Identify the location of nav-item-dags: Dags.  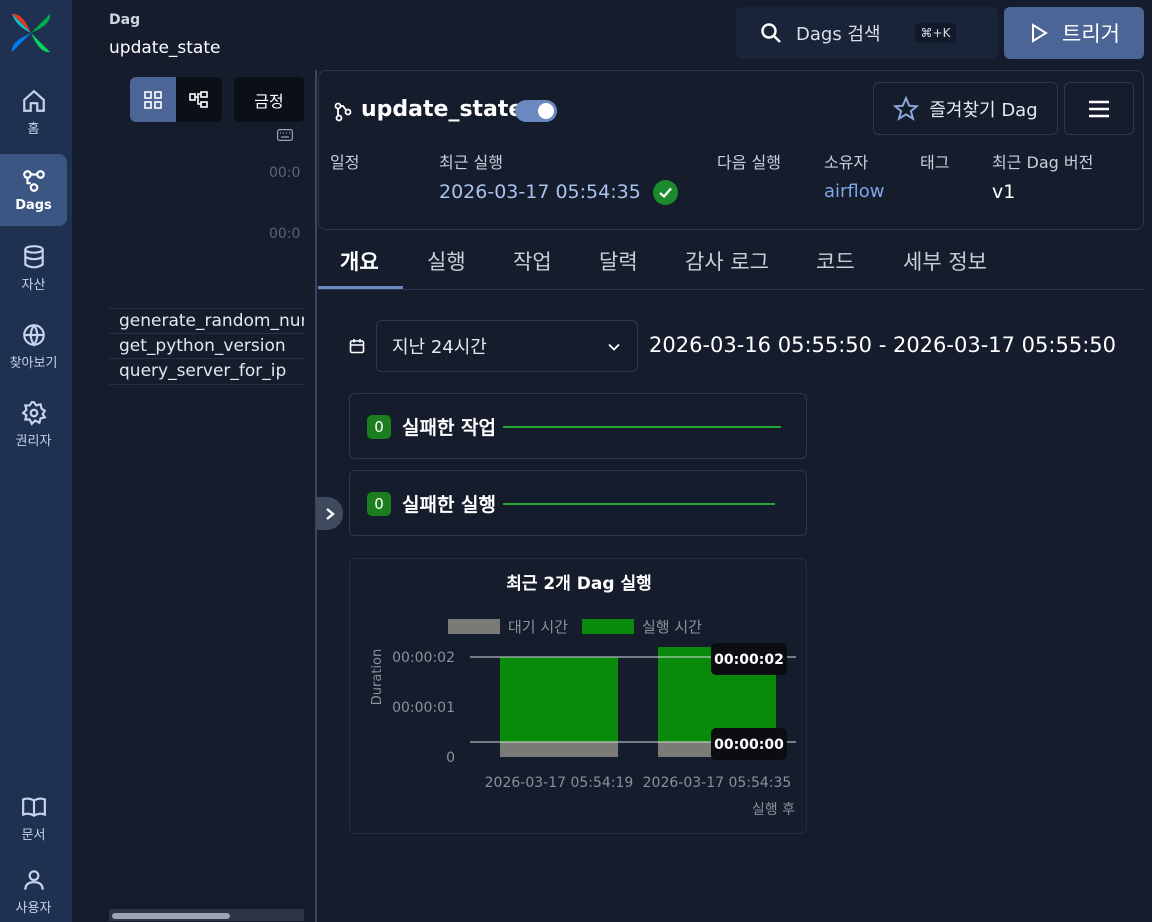
(33, 190).